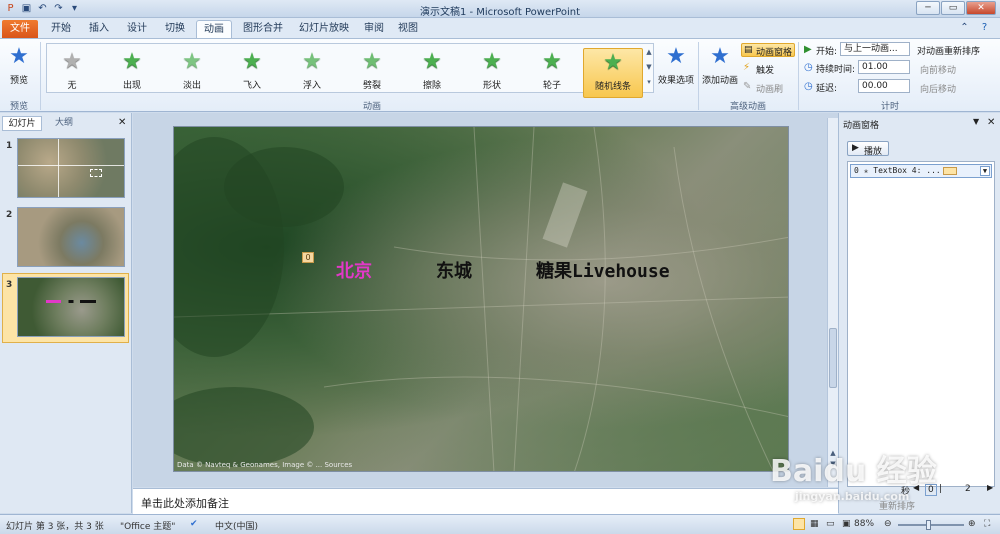  I want to click on star-none-icon: ★, so click(72, 61).